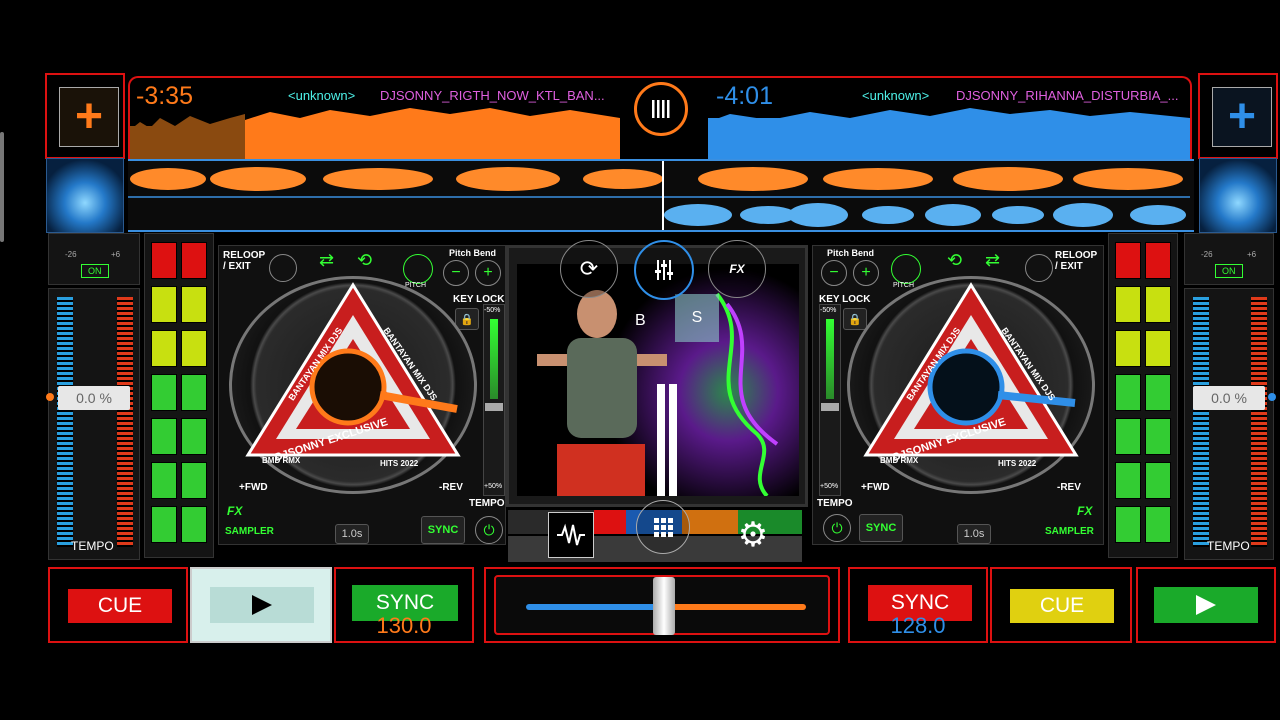  I want to click on deck-b-play-button, so click(1206, 605).